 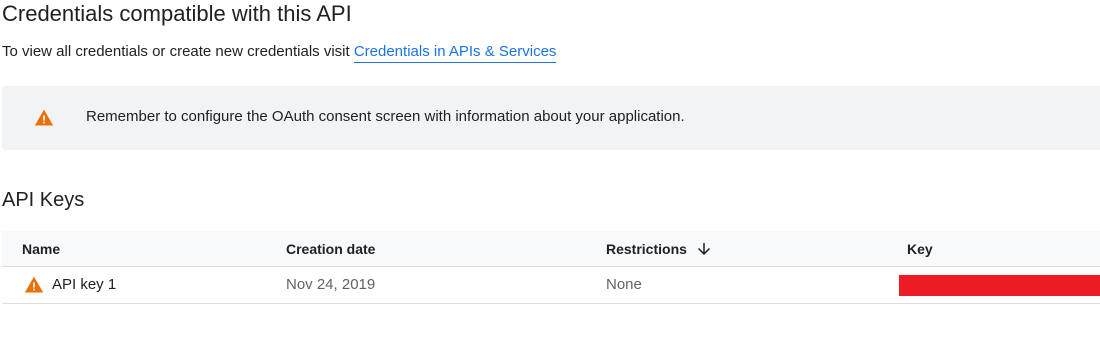 I want to click on table-row: API key 1 Nov 24, 2019 None, so click(x=551, y=285).